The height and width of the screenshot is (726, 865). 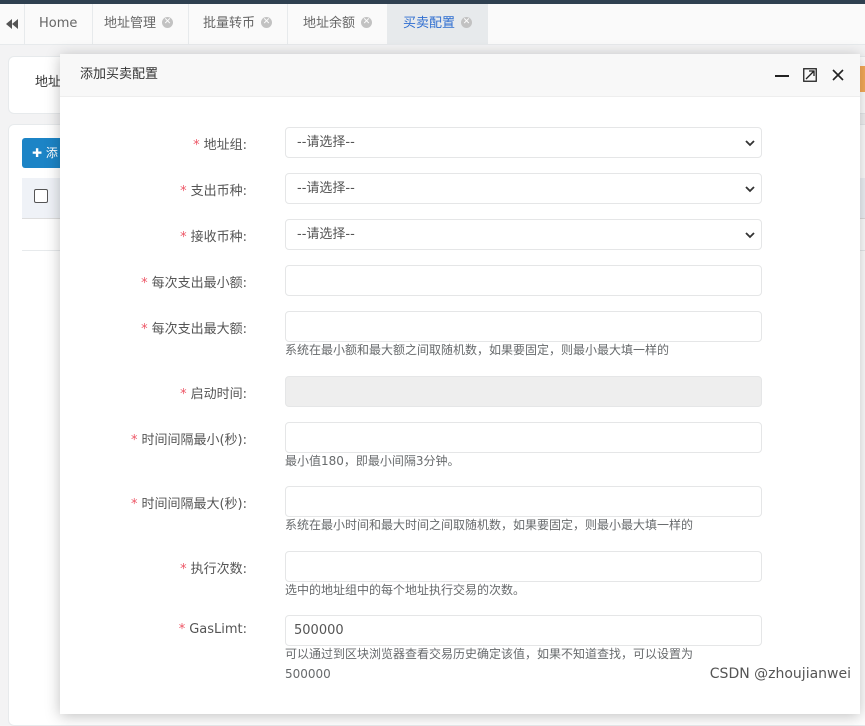 What do you see at coordinates (212, 629) in the screenshot?
I see `gas-limit-label: * GasLimt:` at bounding box center [212, 629].